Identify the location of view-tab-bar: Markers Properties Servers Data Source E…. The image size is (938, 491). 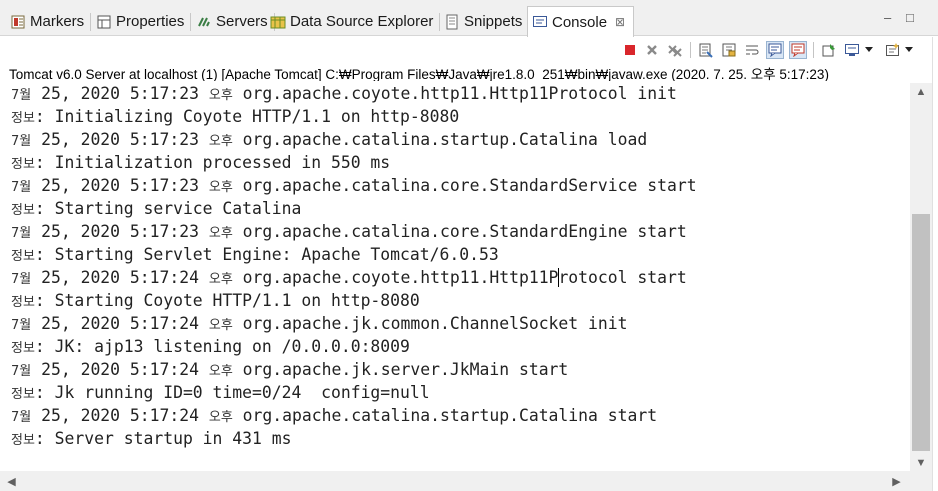
(469, 18).